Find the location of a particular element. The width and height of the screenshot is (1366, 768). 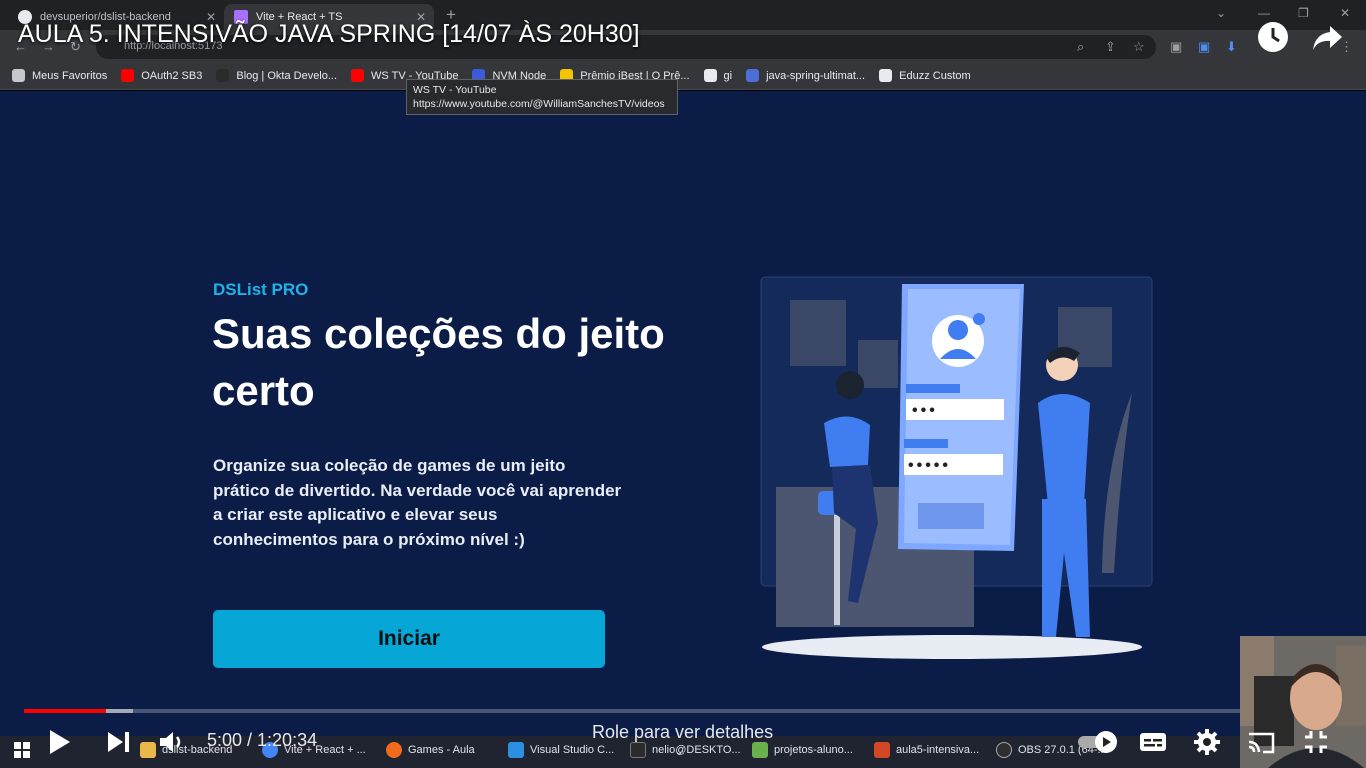

avatar-head is located at coordinates (958, 330).